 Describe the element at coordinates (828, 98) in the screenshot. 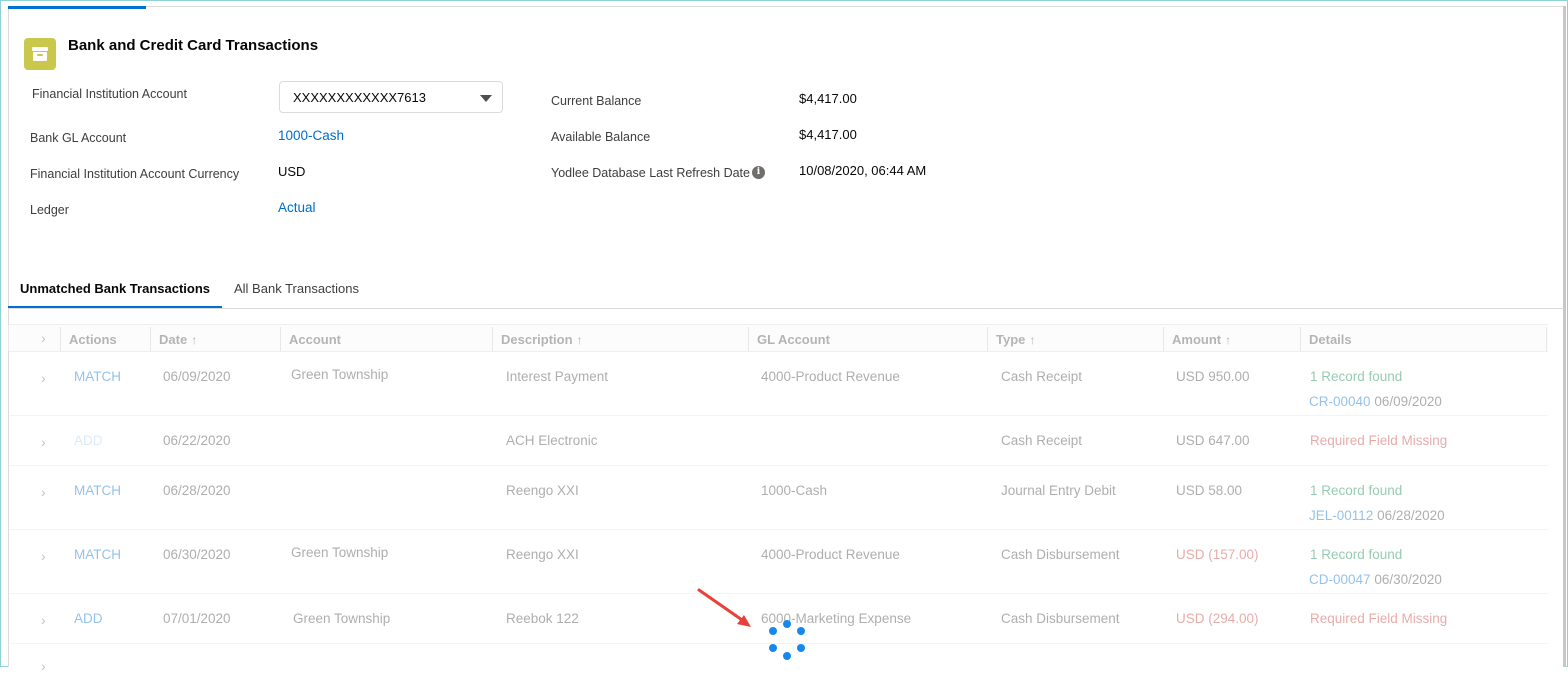

I see `current-balance-value: $4,417.00` at that location.